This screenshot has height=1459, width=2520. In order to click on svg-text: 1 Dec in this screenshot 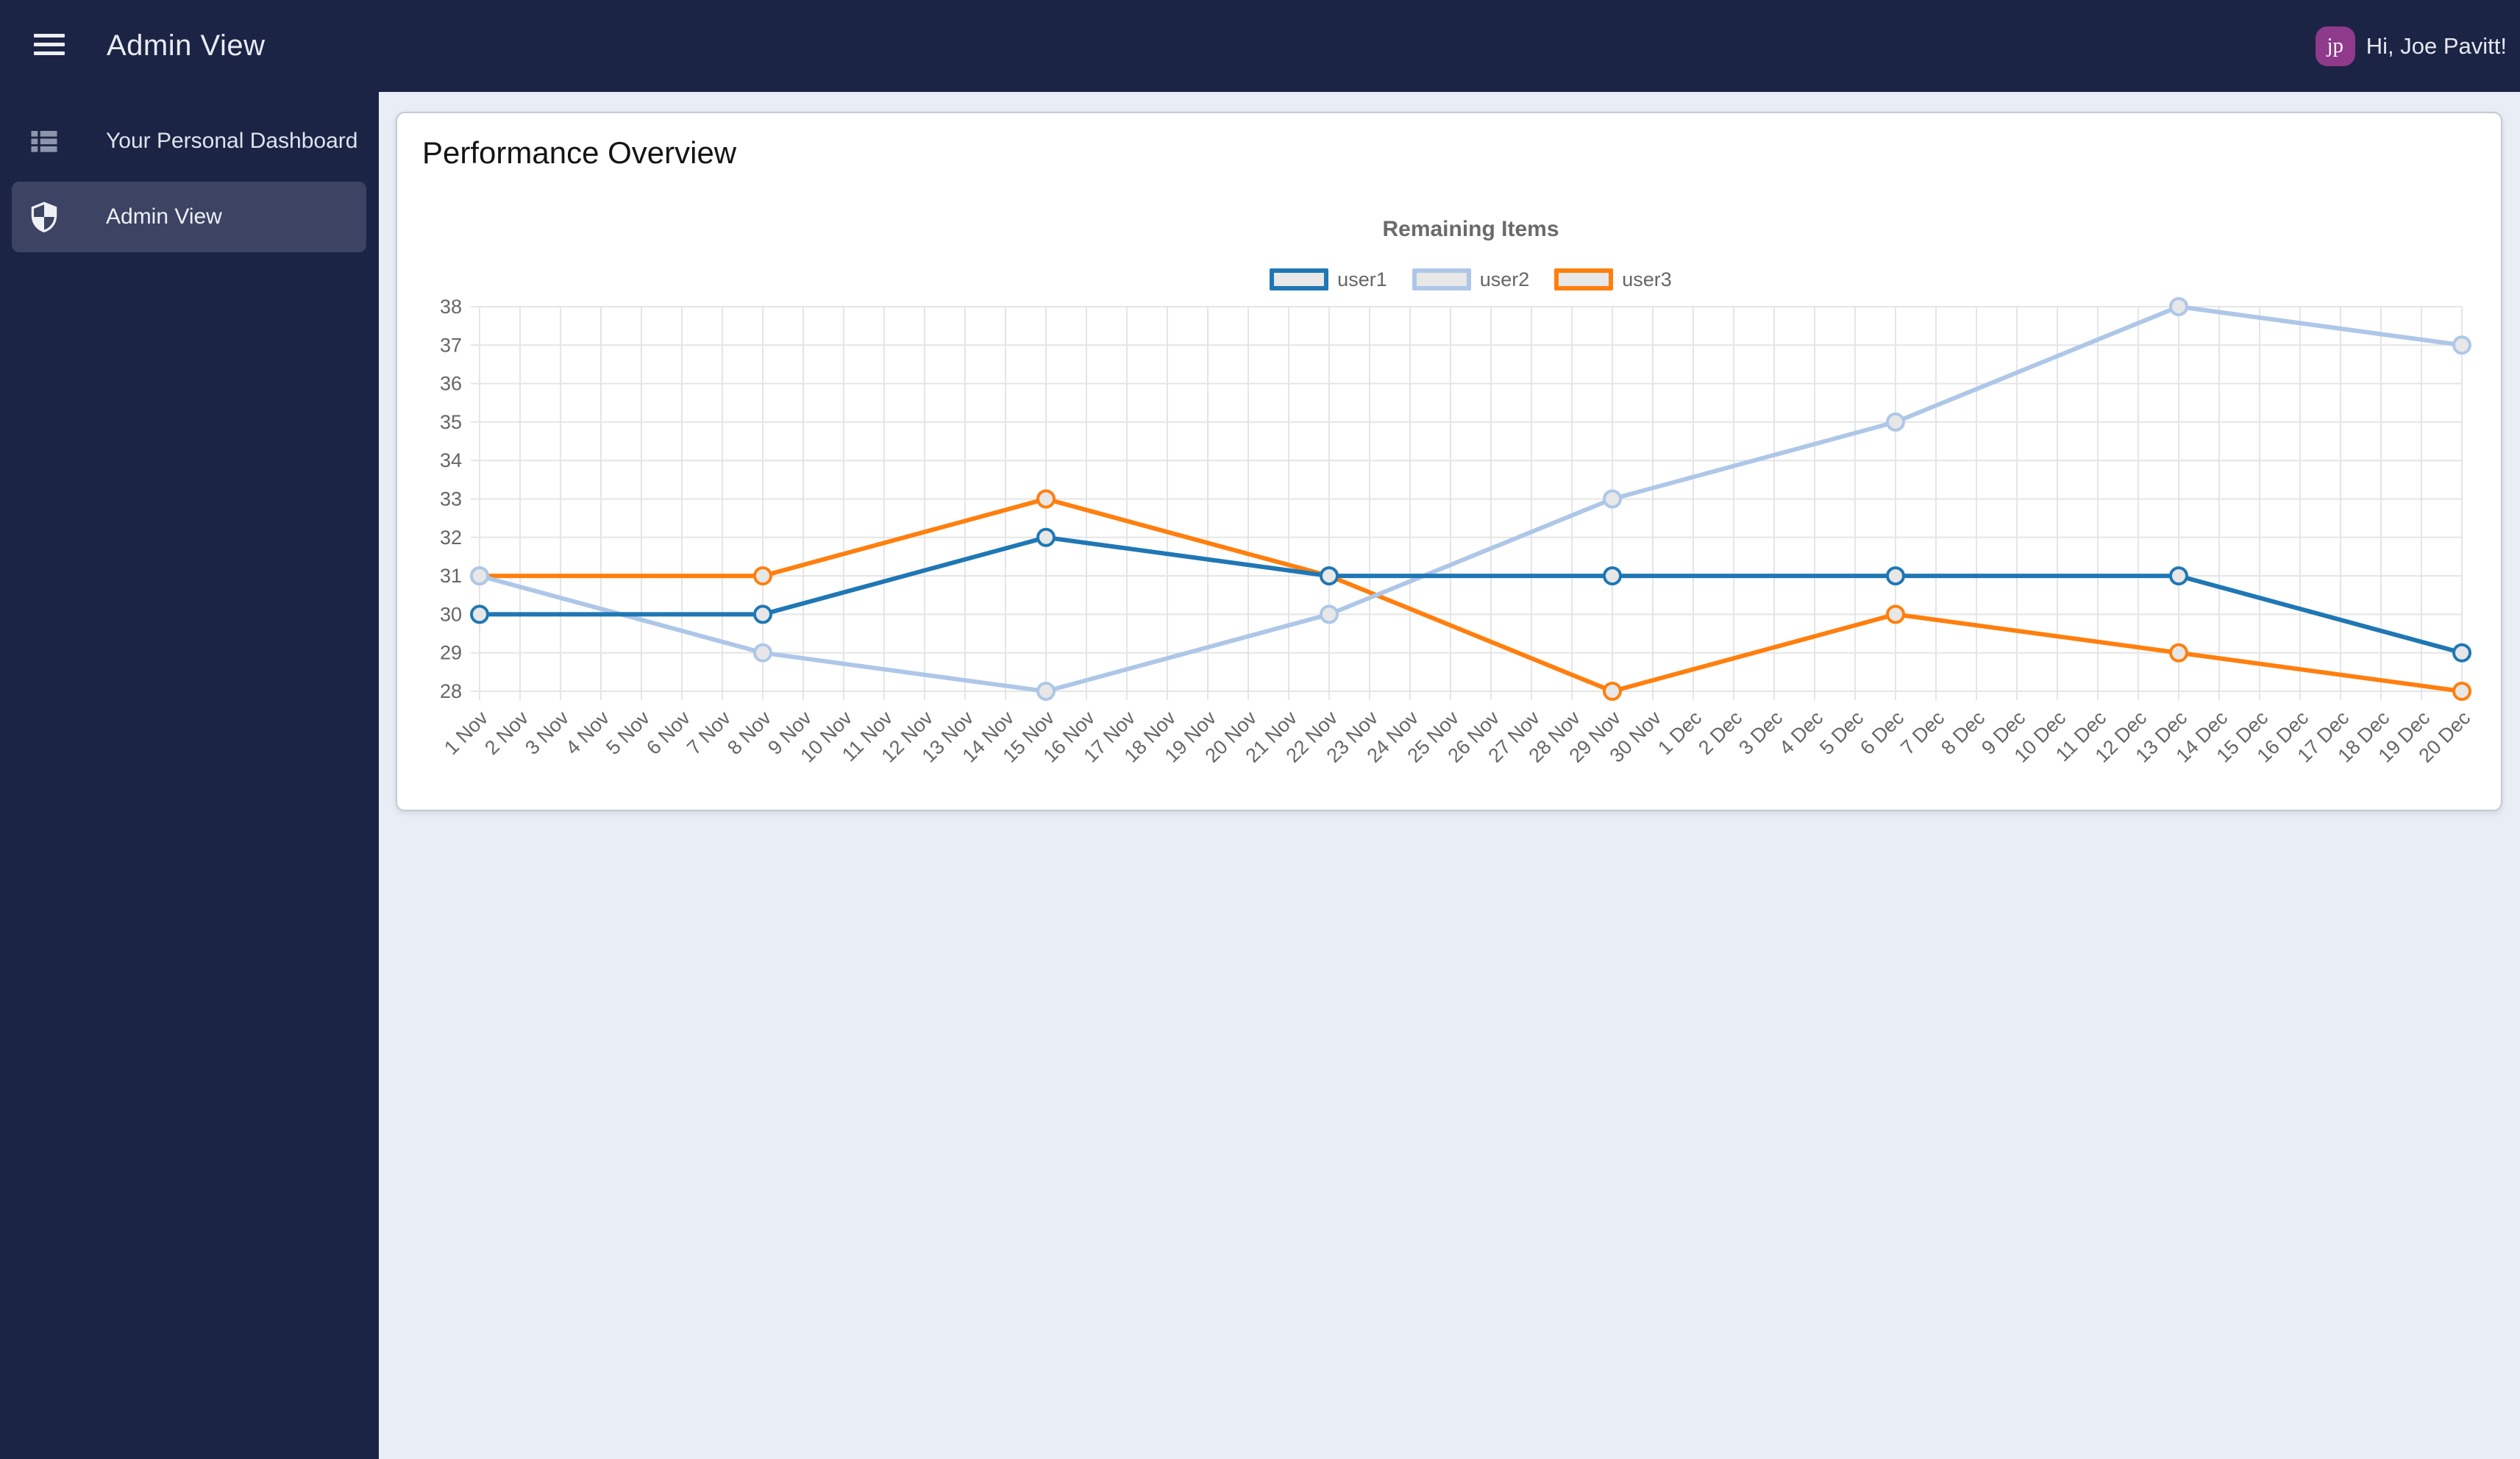, I will do `click(1680, 733)`.